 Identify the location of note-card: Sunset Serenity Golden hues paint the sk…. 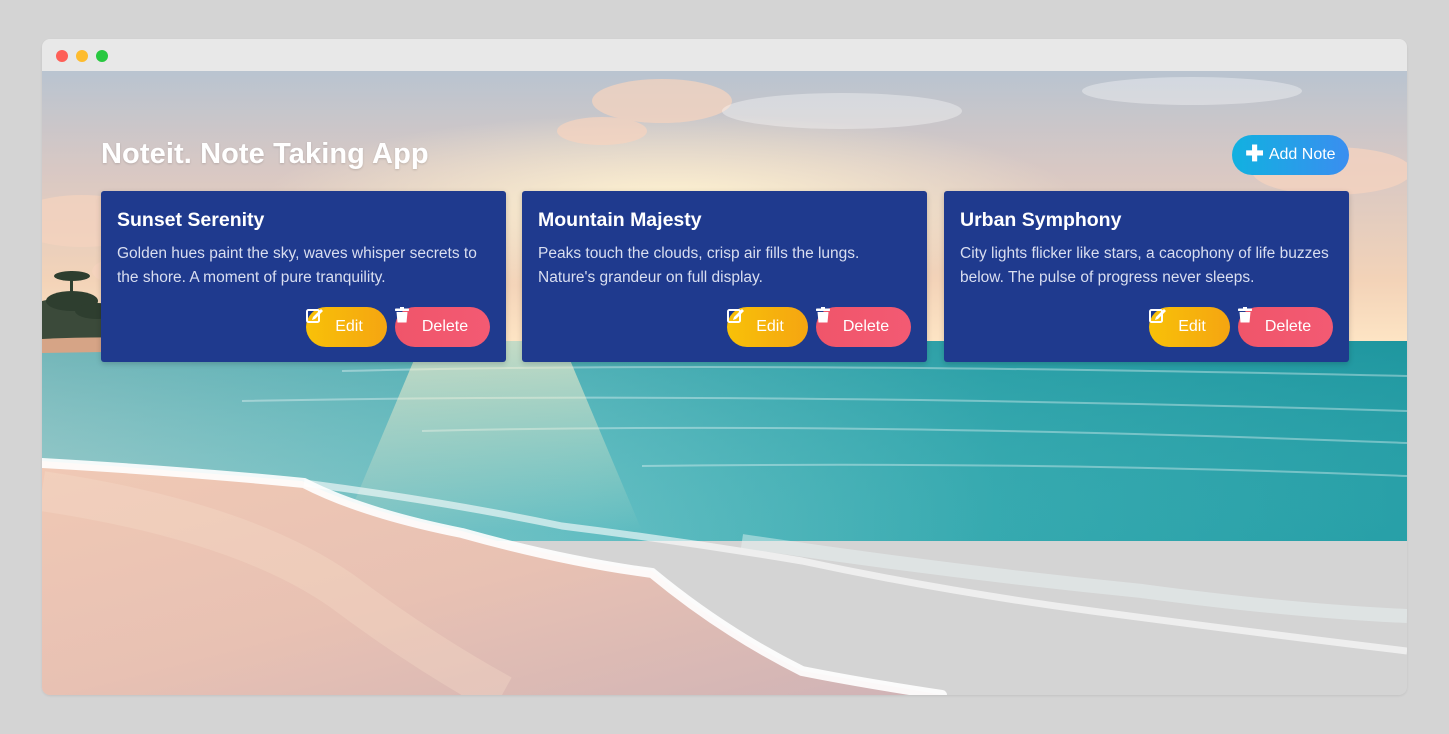
(303, 276).